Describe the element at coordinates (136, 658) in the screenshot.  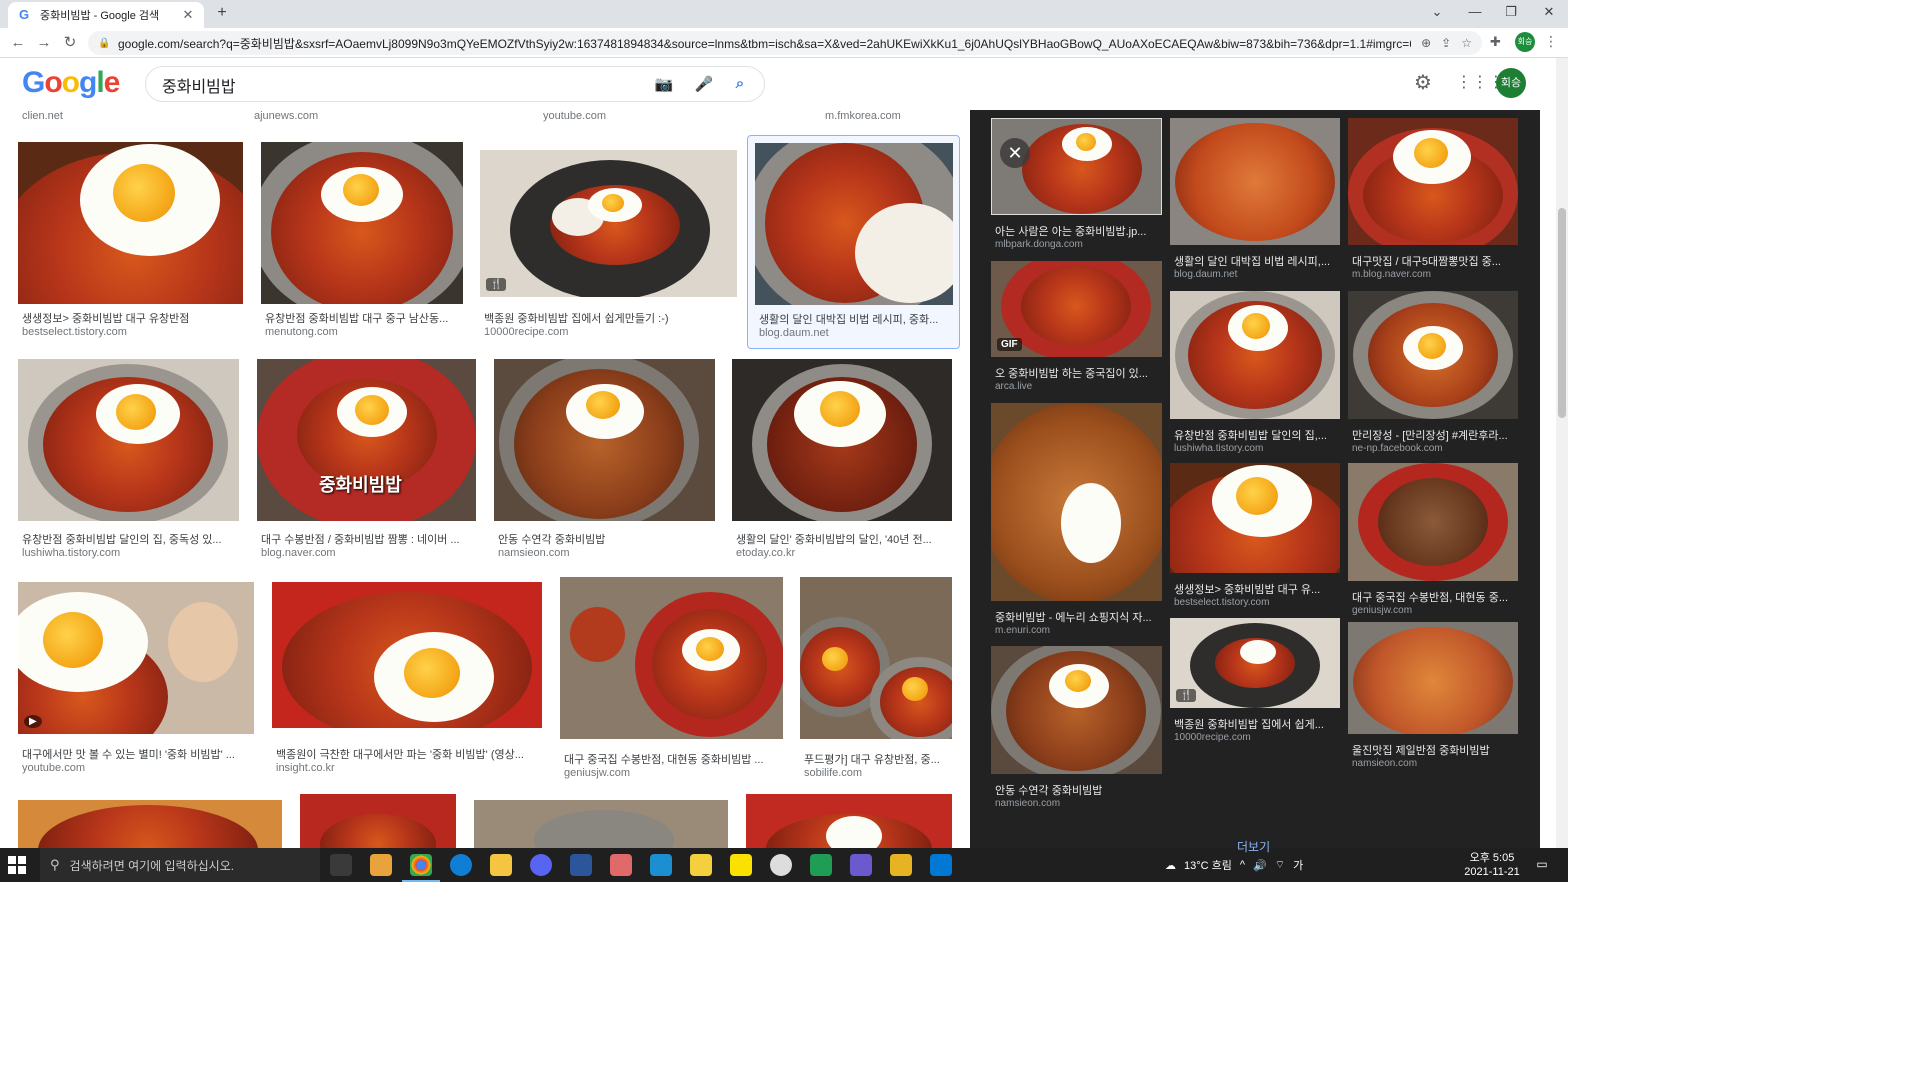
I see `result-thumbnail: ▶` at that location.